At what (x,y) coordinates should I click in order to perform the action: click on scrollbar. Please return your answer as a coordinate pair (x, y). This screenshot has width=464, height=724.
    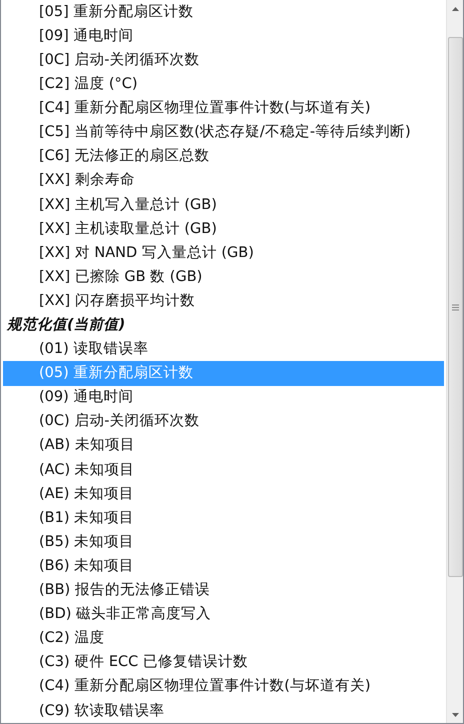
    Looking at the image, I should click on (454, 361).